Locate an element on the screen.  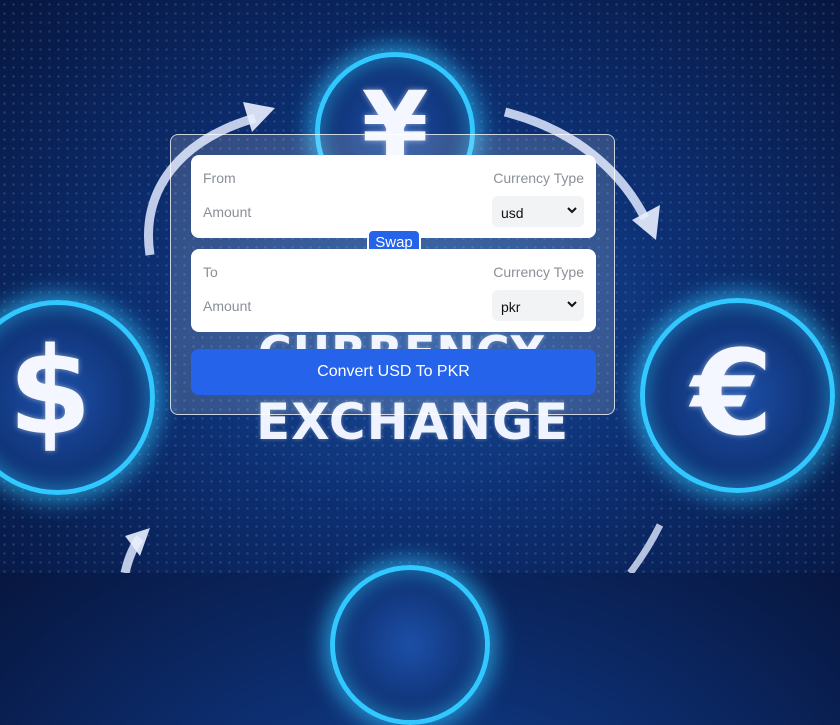
dollar-coin is located at coordinates (77, 397).